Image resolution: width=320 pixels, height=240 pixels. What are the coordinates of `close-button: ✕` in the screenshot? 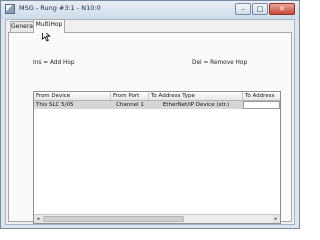 It's located at (282, 9).